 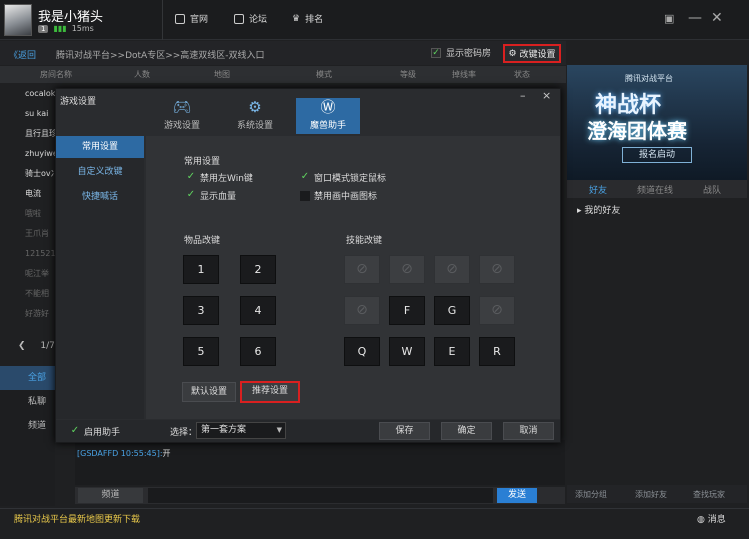 What do you see at coordinates (27, 134) in the screenshot?
I see `table-row: 且行且珍` at bounding box center [27, 134].